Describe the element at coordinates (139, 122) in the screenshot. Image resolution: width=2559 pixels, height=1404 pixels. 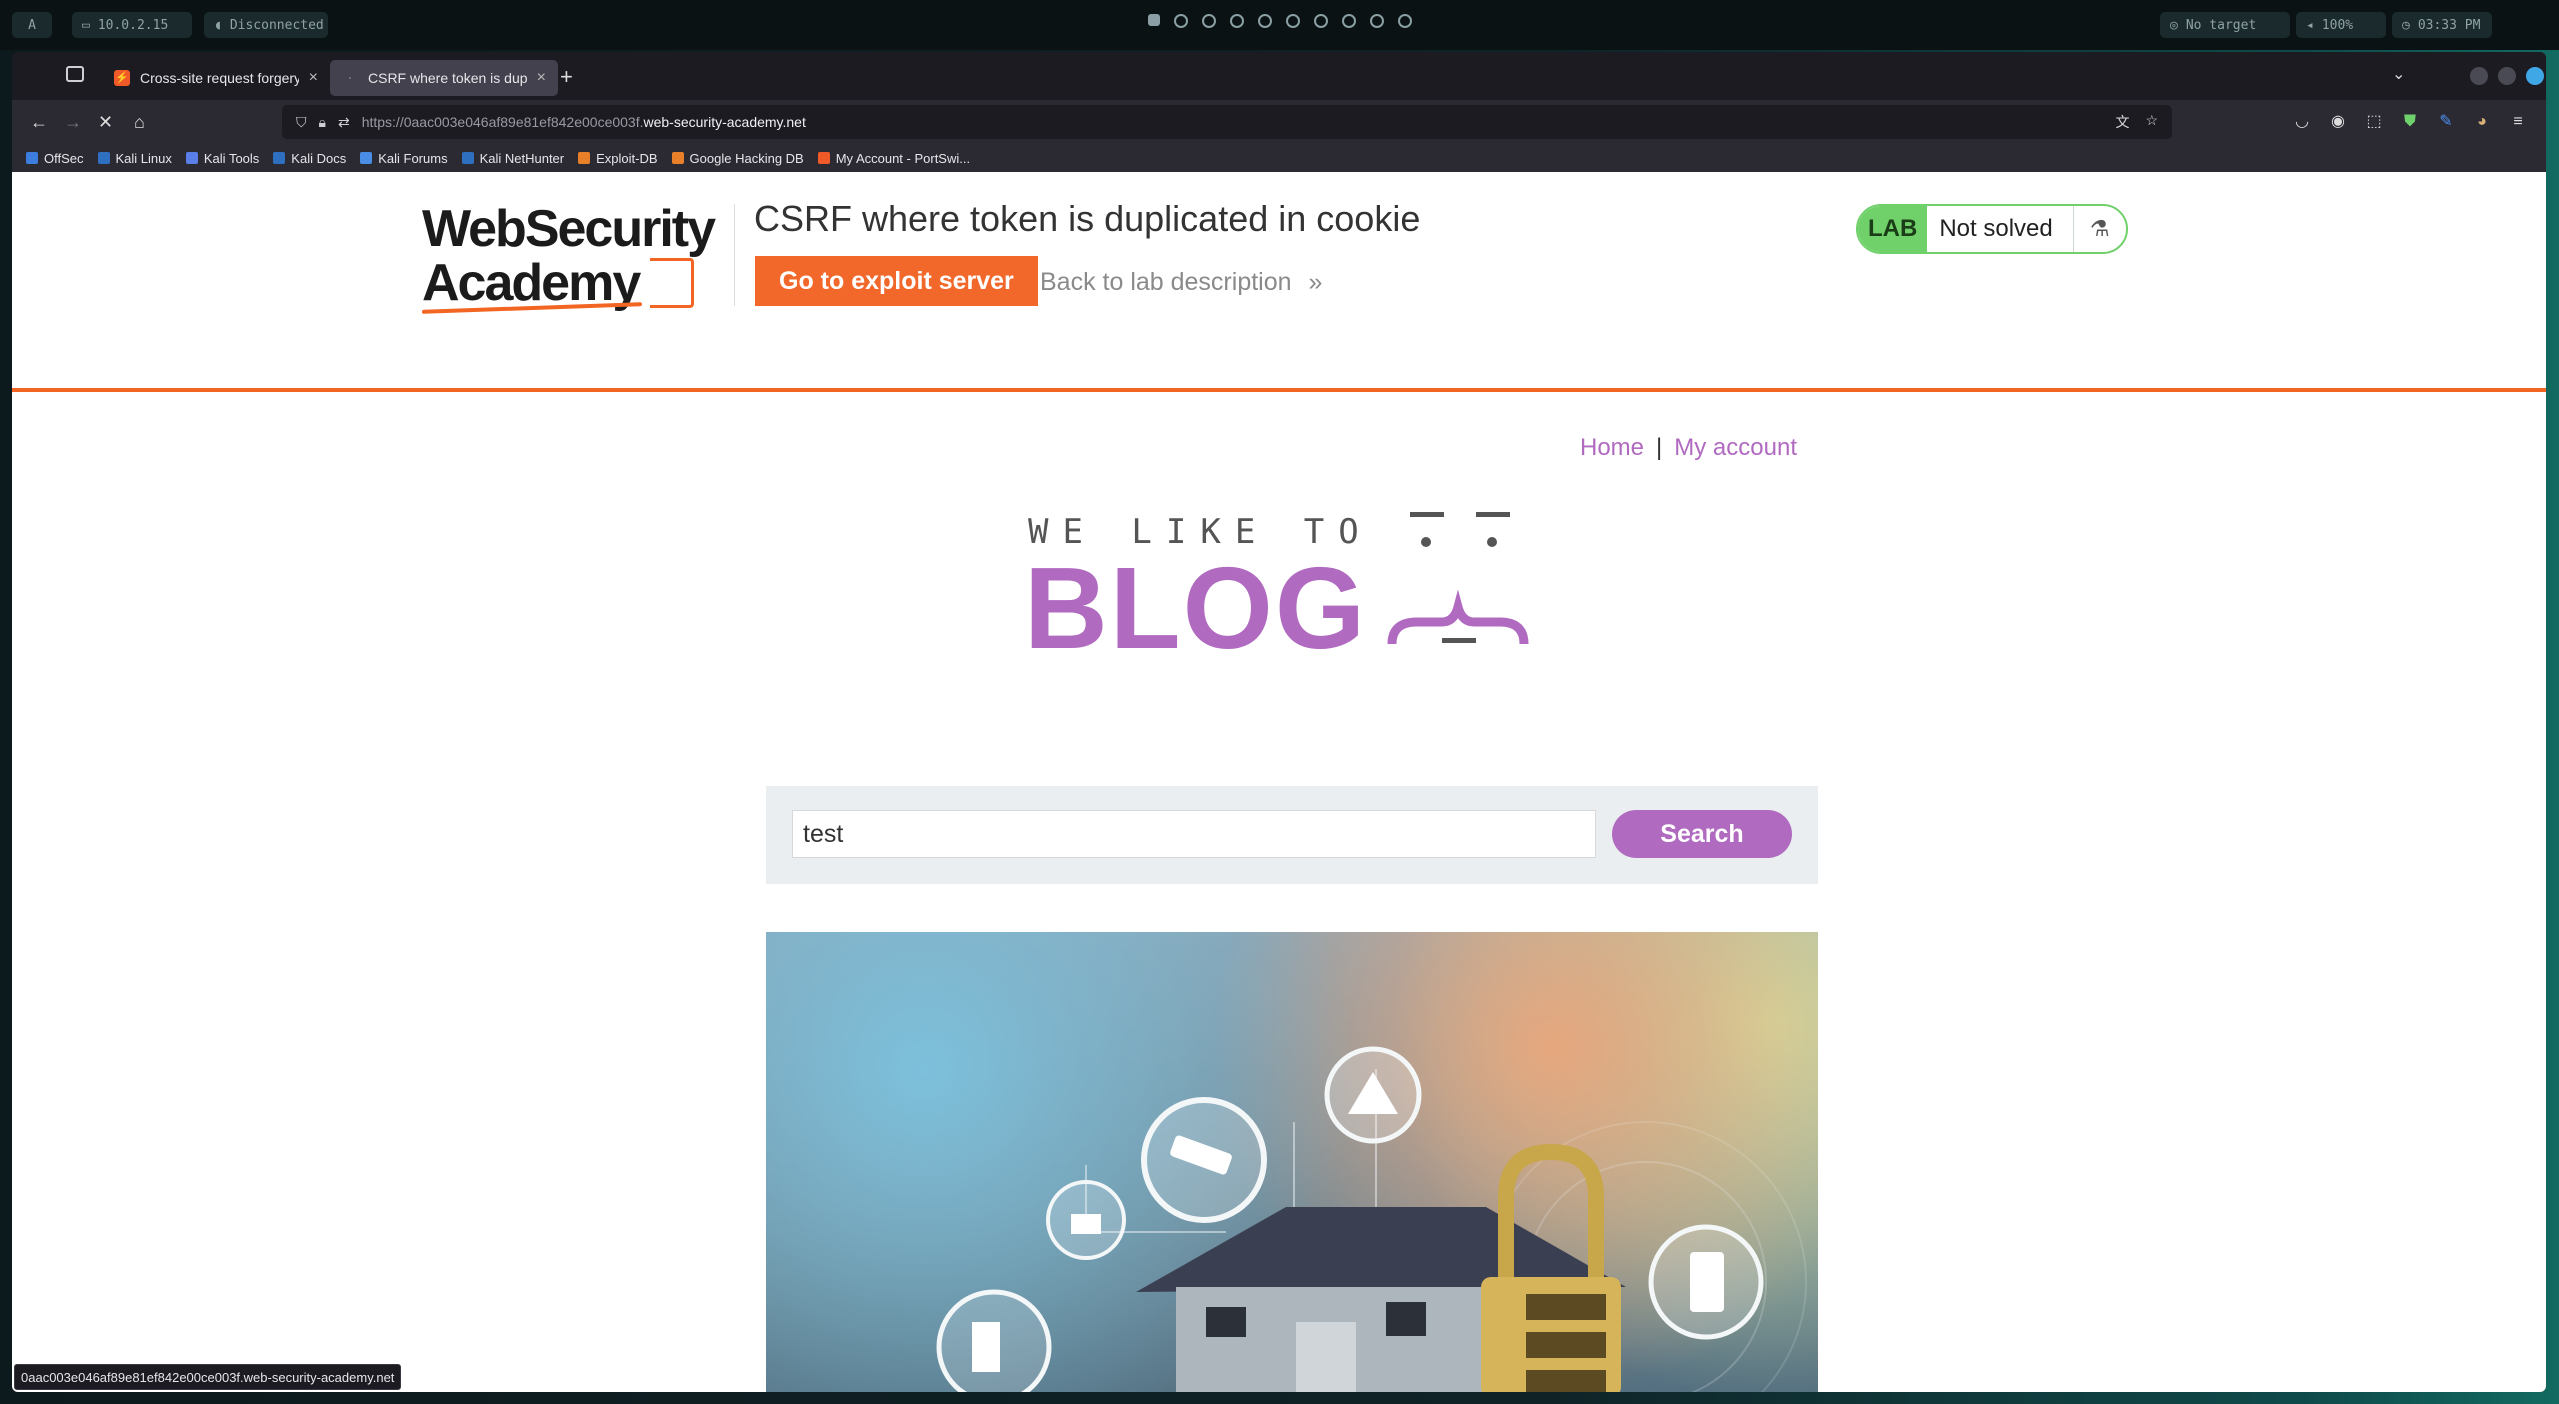
I see `home-icon: ⌂` at that location.